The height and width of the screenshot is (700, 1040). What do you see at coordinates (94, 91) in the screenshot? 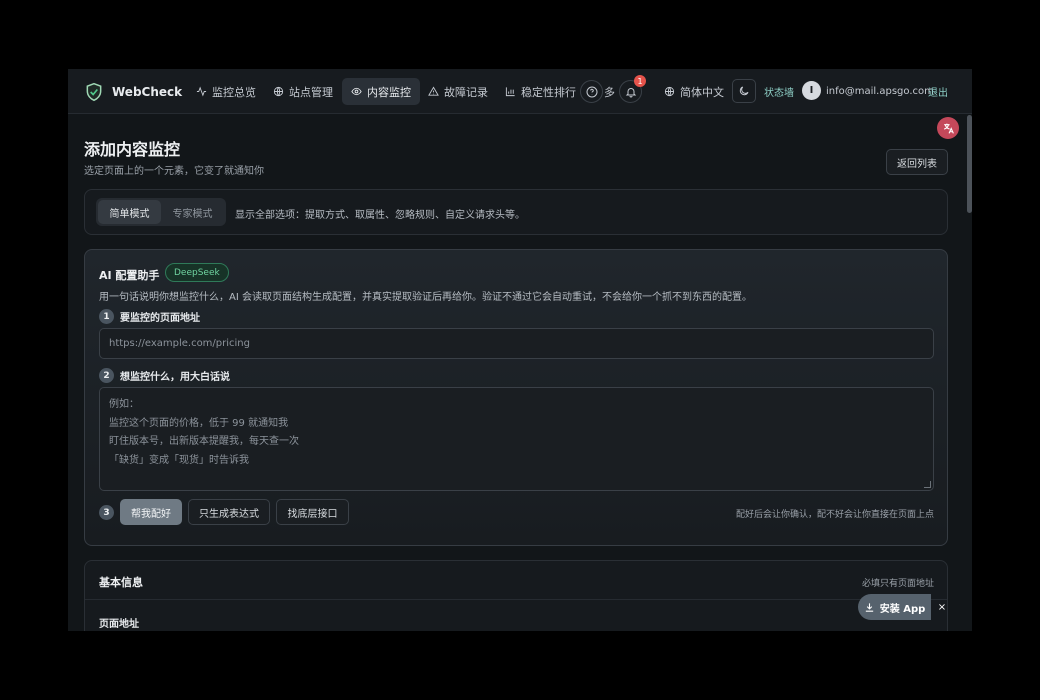
I see `shield-check-icon` at bounding box center [94, 91].